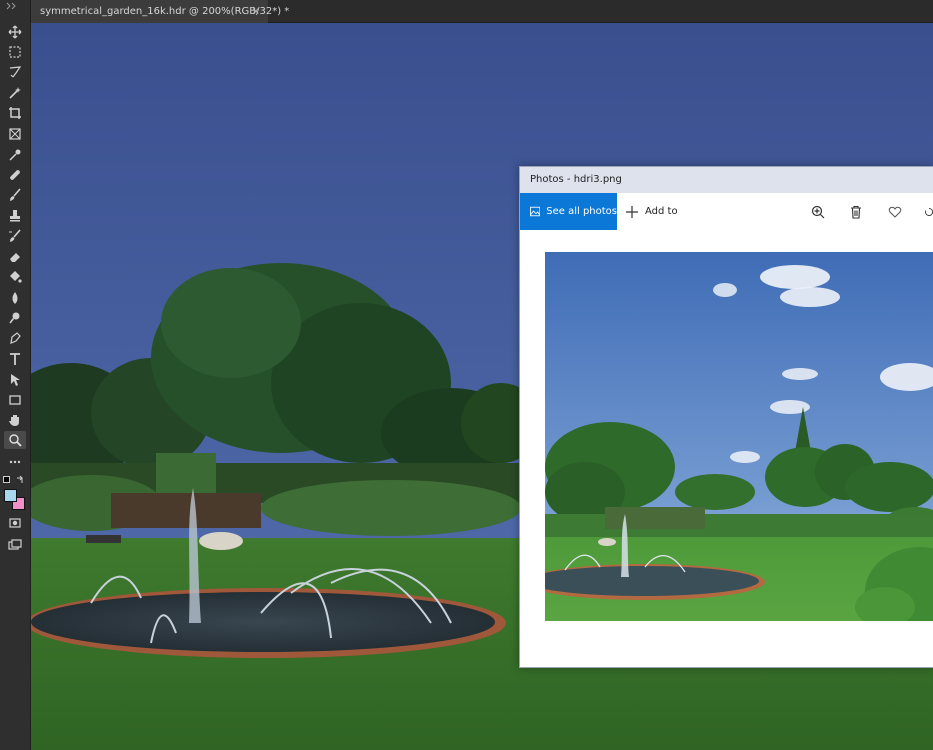 This screenshot has height=750, width=933. What do you see at coordinates (581, 211) in the screenshot?
I see `see-all-photos-label: See all photos` at bounding box center [581, 211].